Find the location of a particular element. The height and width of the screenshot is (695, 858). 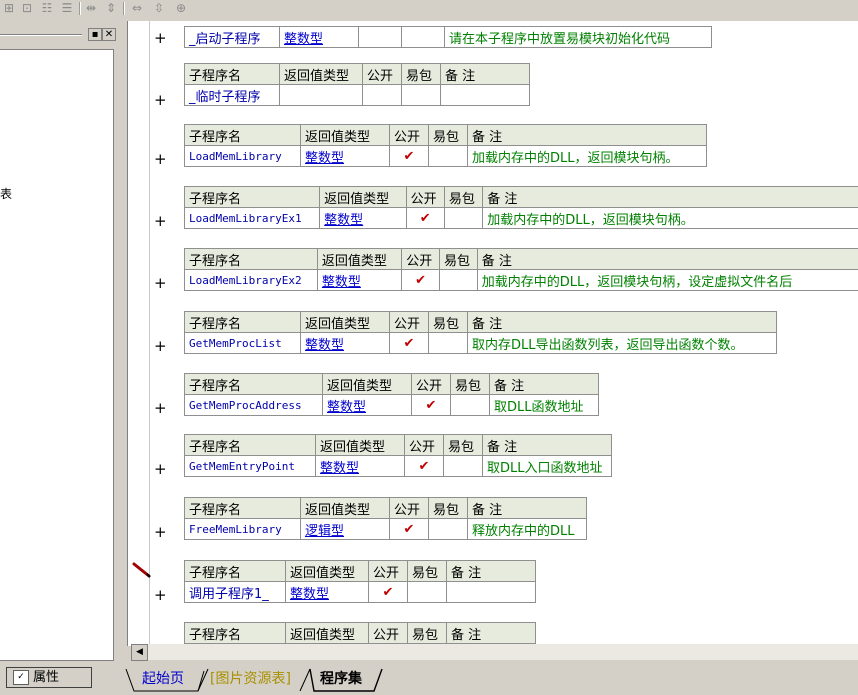

table-insert-icon: ⊞ is located at coordinates (9, 8).